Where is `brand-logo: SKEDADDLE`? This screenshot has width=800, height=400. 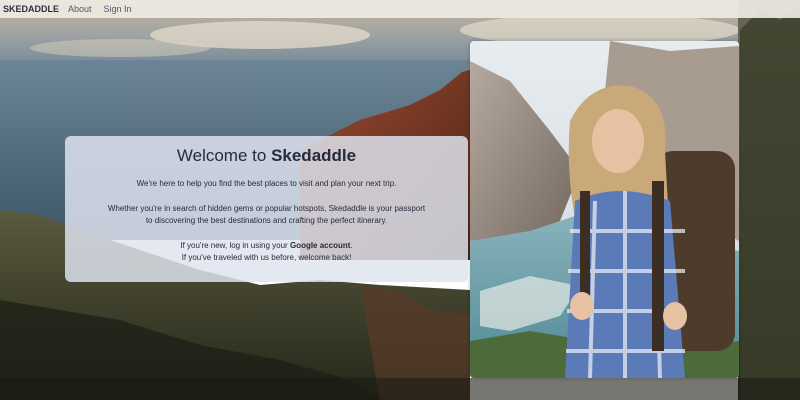 brand-logo: SKEDADDLE is located at coordinates (31, 9).